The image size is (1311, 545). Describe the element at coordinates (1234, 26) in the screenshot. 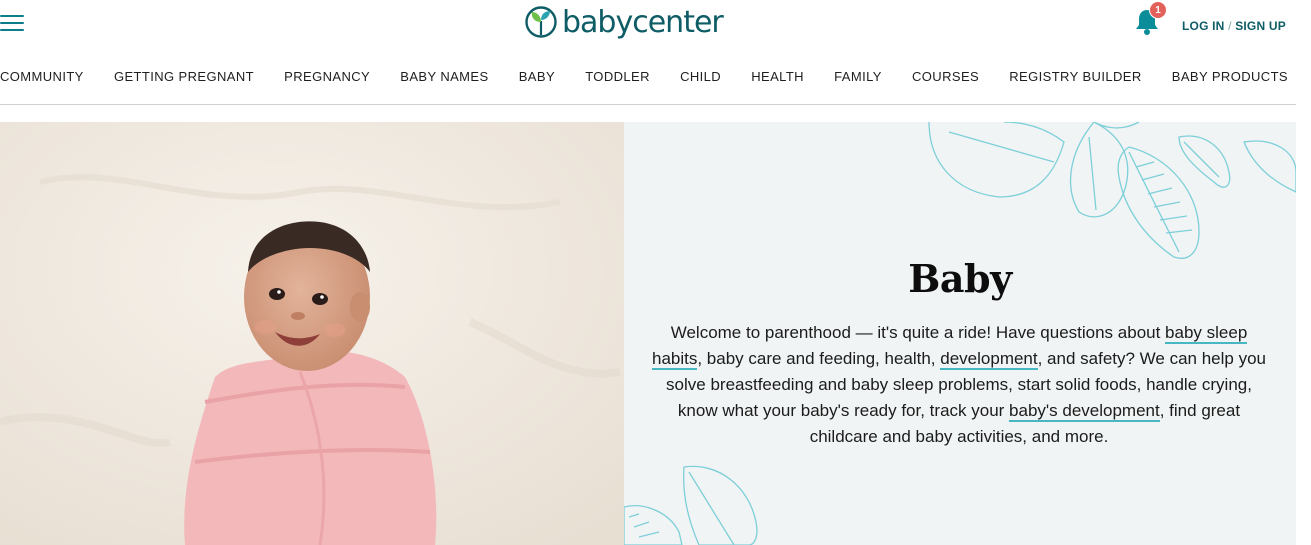

I see `auth-links: LOG IN / SIGN UP` at that location.